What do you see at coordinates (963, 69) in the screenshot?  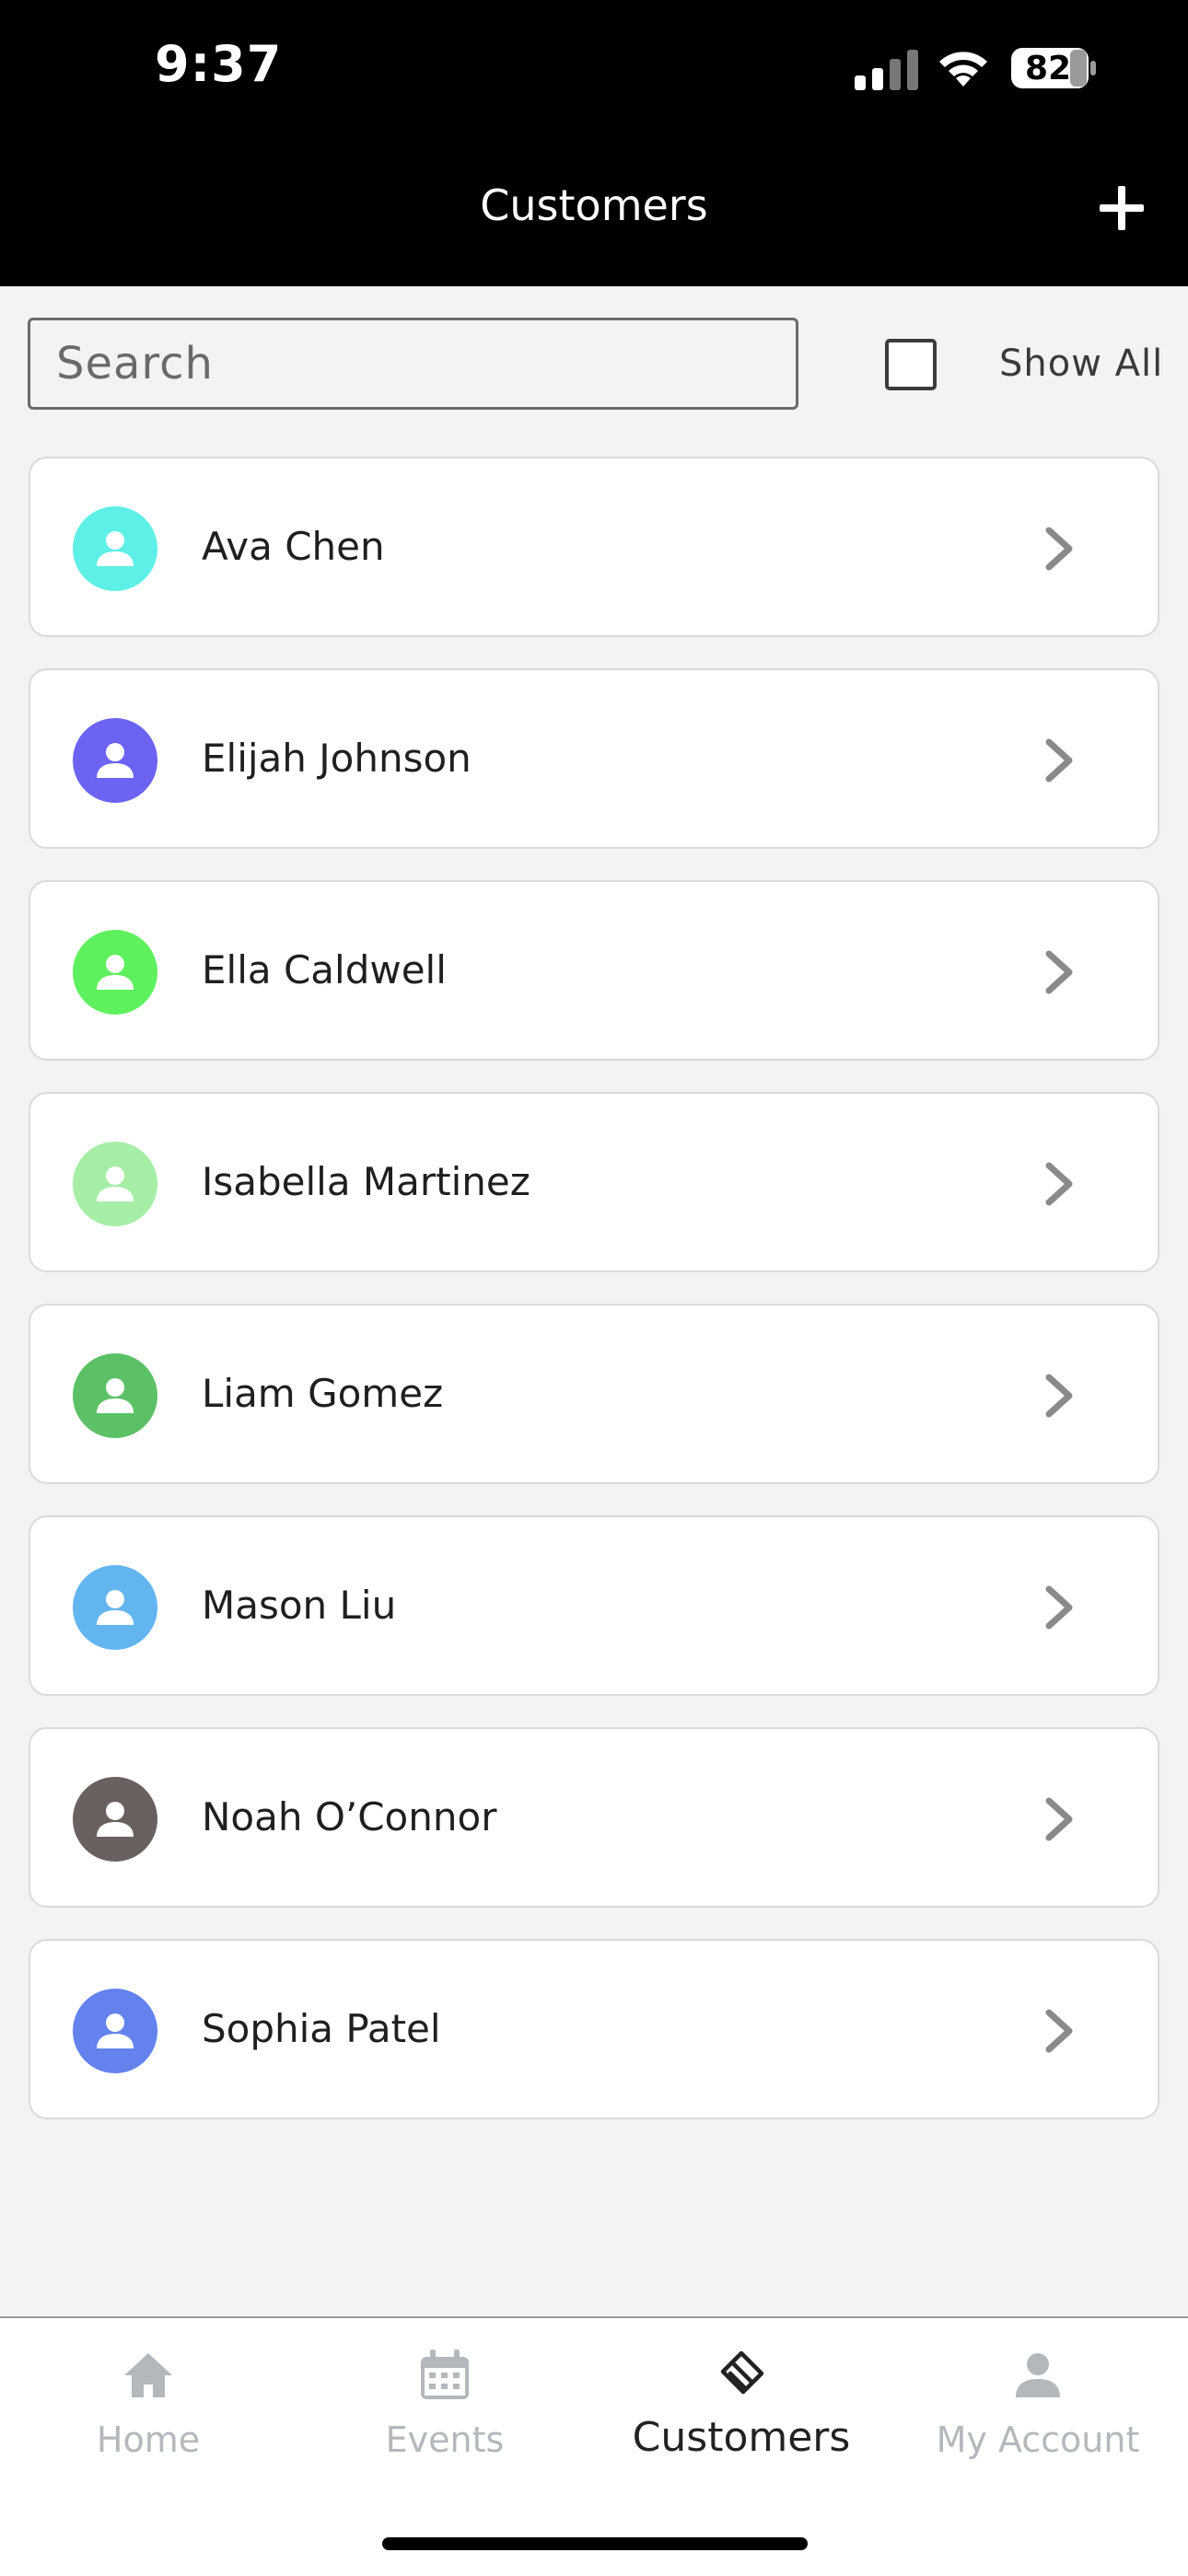 I see `wifi-icon` at bounding box center [963, 69].